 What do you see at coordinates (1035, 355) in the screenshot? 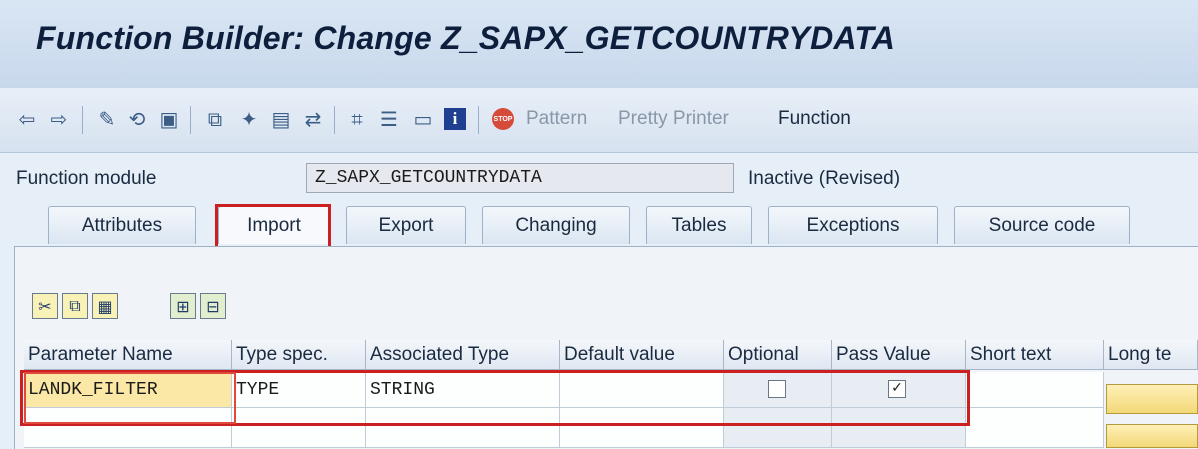
I see `column-header-short-text: Short text` at bounding box center [1035, 355].